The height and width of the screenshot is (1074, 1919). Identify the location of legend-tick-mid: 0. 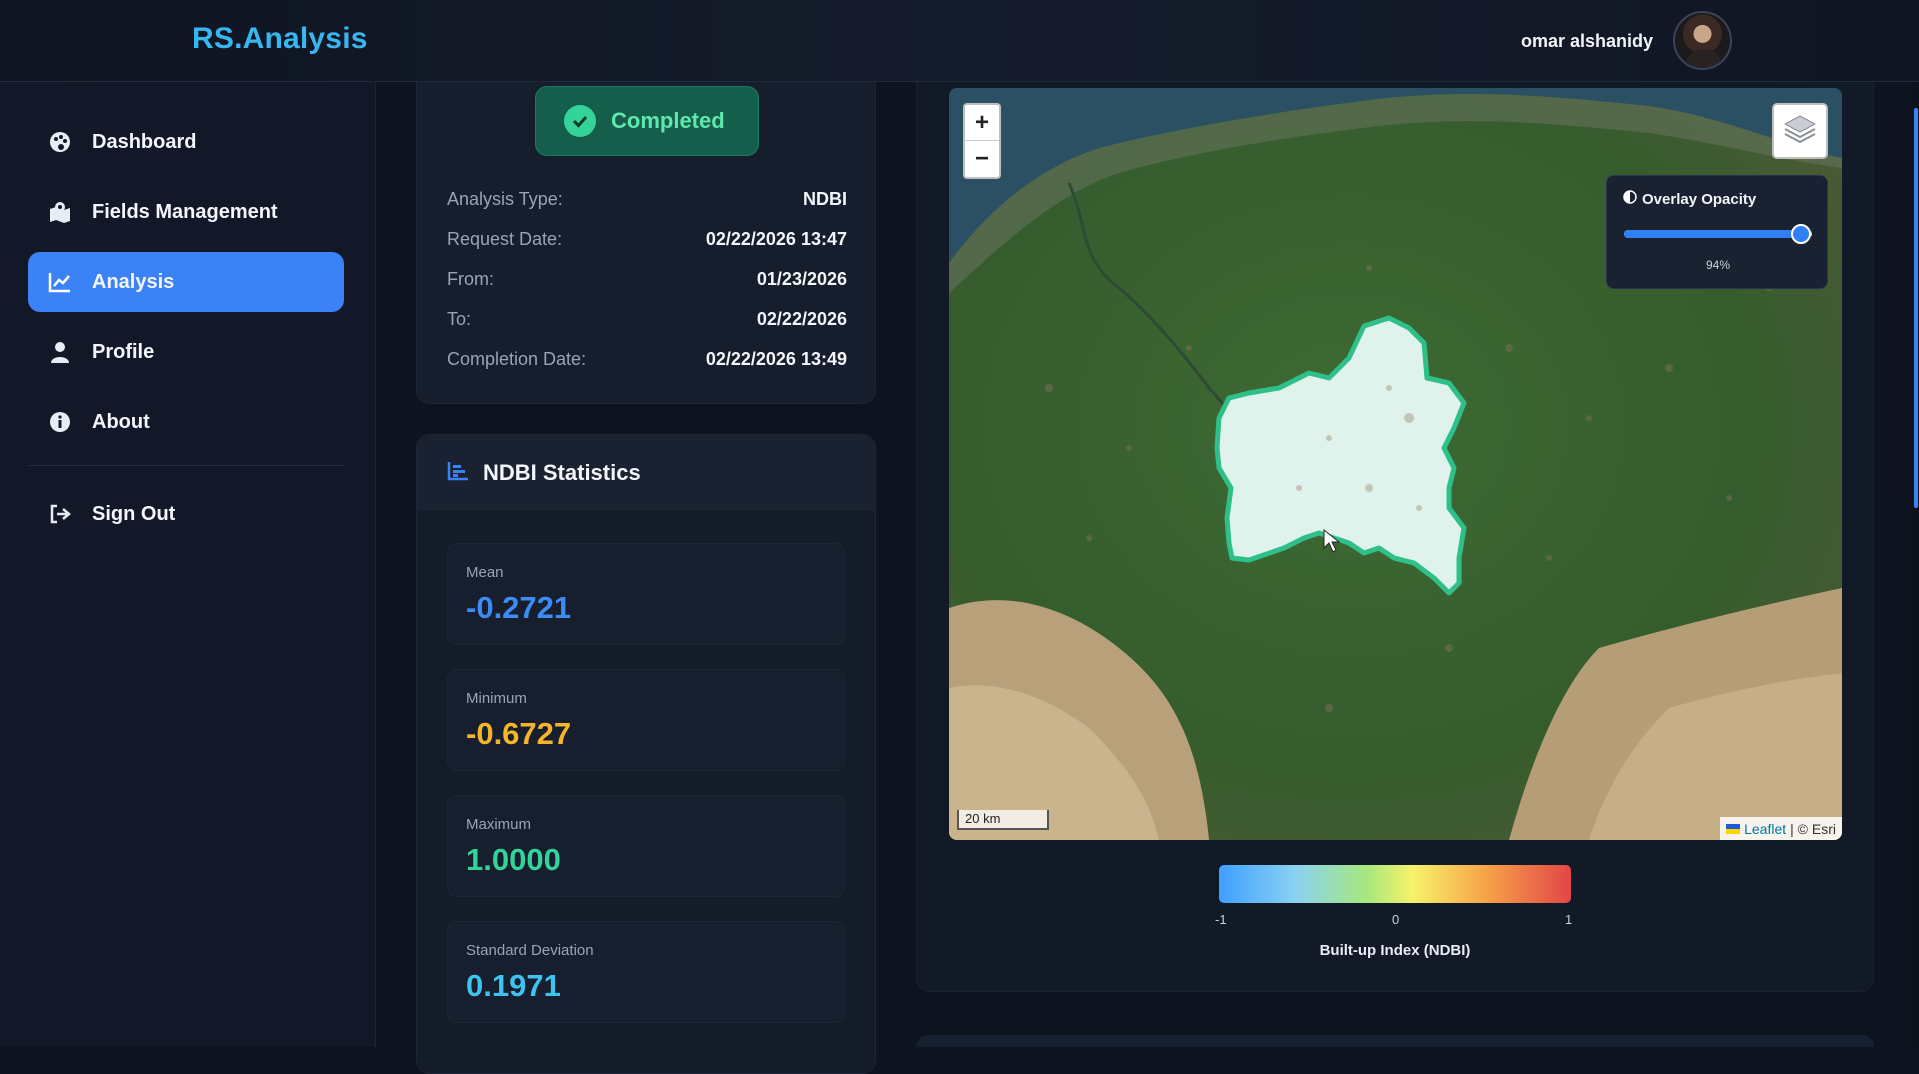
(1396, 919).